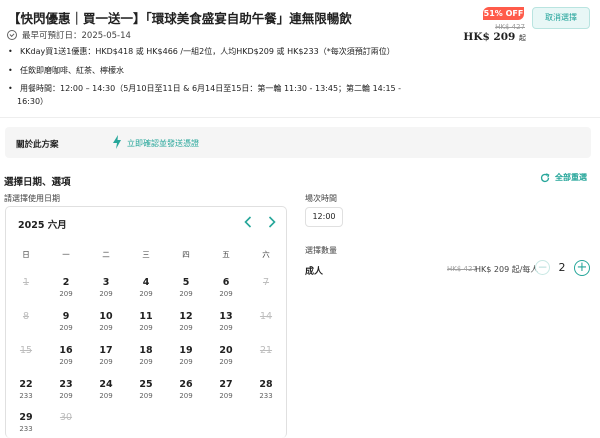 The height and width of the screenshot is (438, 600). Describe the element at coordinates (324, 217) in the screenshot. I see `time-option-chip: 12:00` at that location.